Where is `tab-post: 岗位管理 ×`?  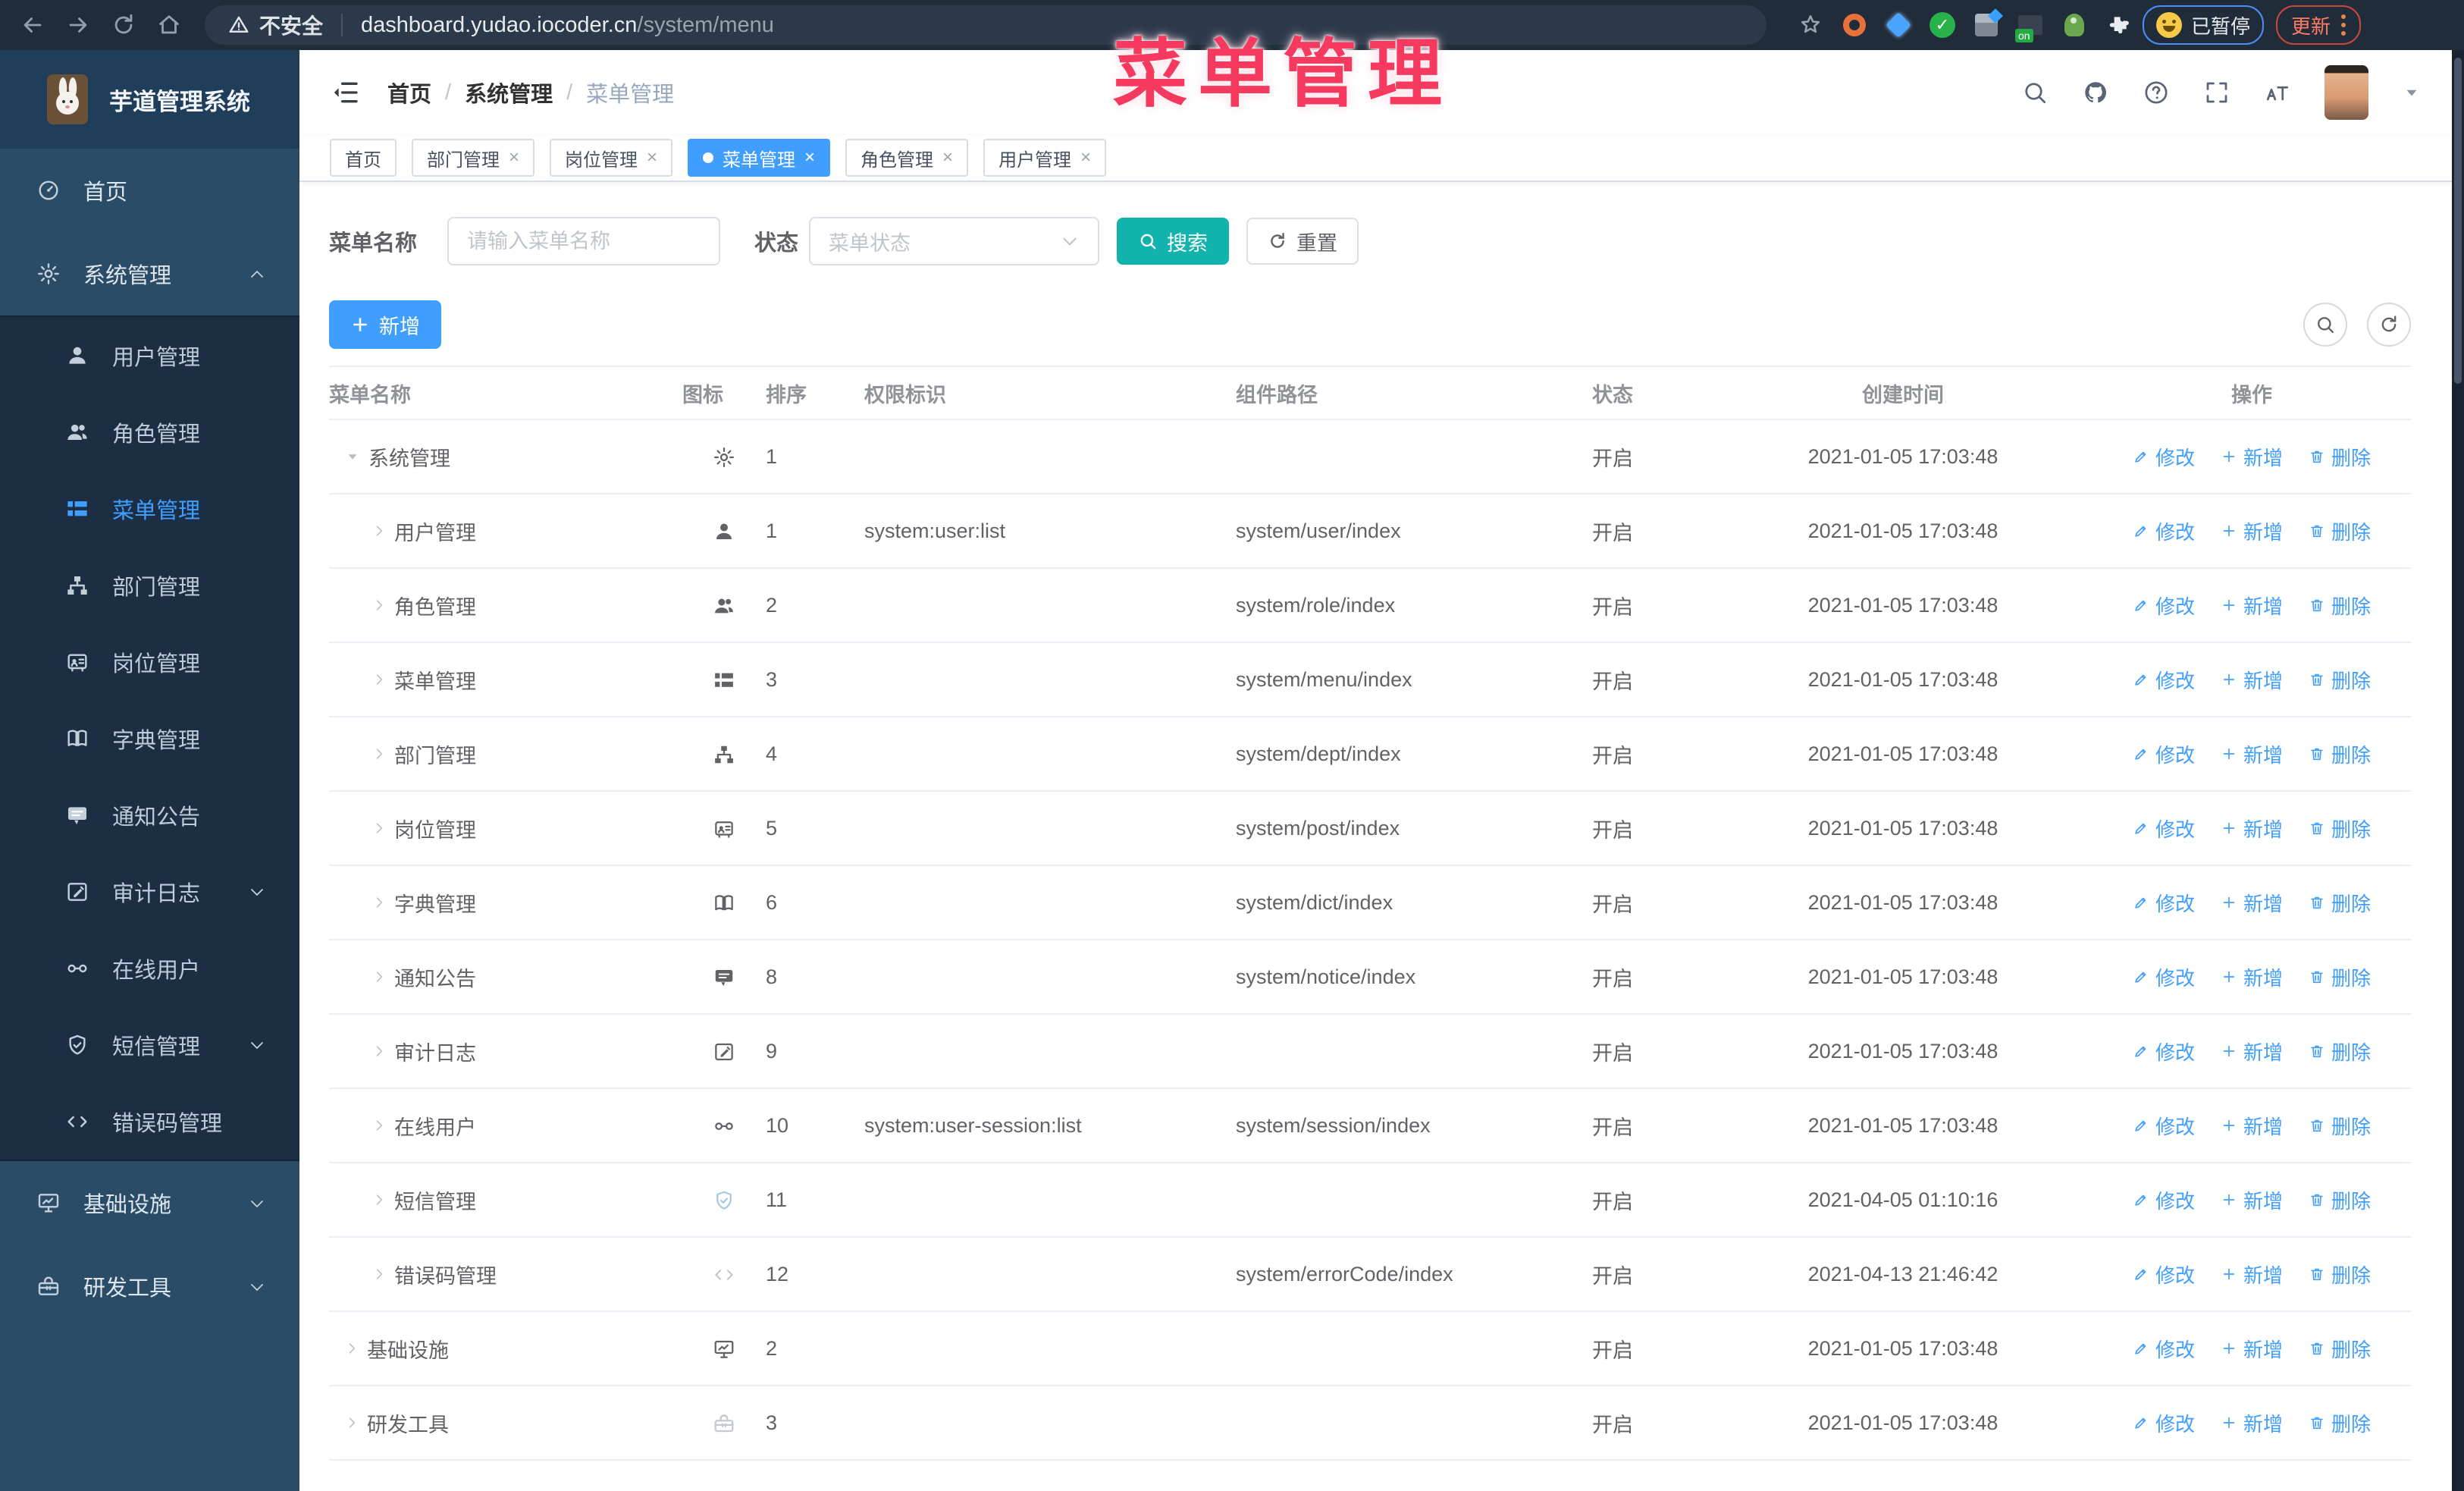
tab-post: 岗位管理 × is located at coordinates (611, 158).